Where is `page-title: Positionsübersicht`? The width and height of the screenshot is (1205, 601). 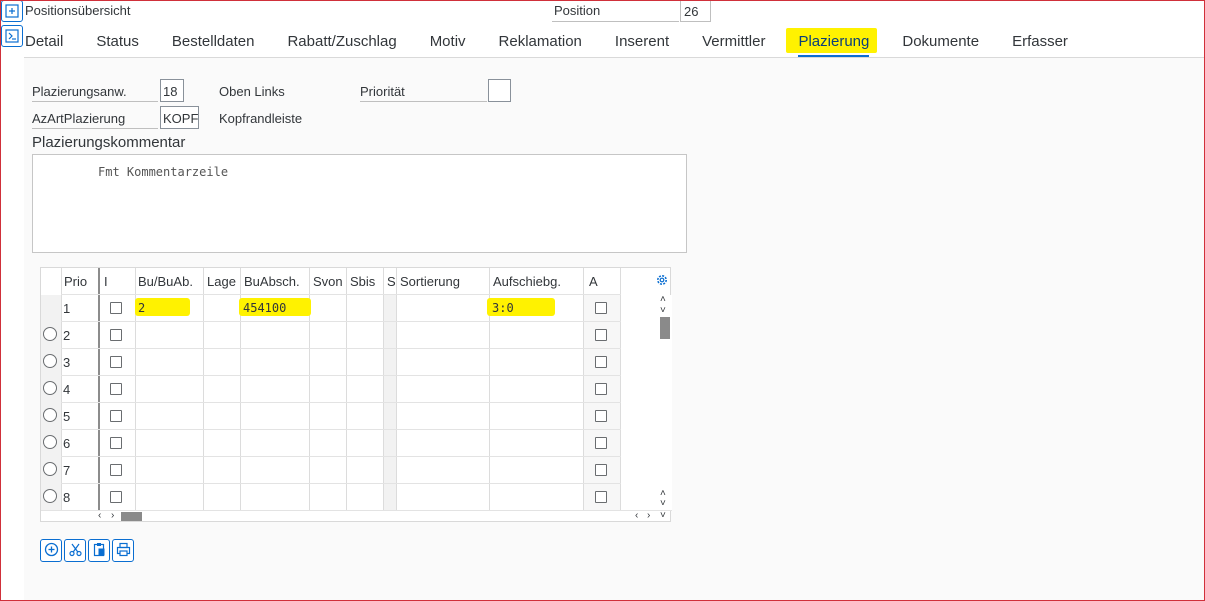 page-title: Positionsübersicht is located at coordinates (78, 10).